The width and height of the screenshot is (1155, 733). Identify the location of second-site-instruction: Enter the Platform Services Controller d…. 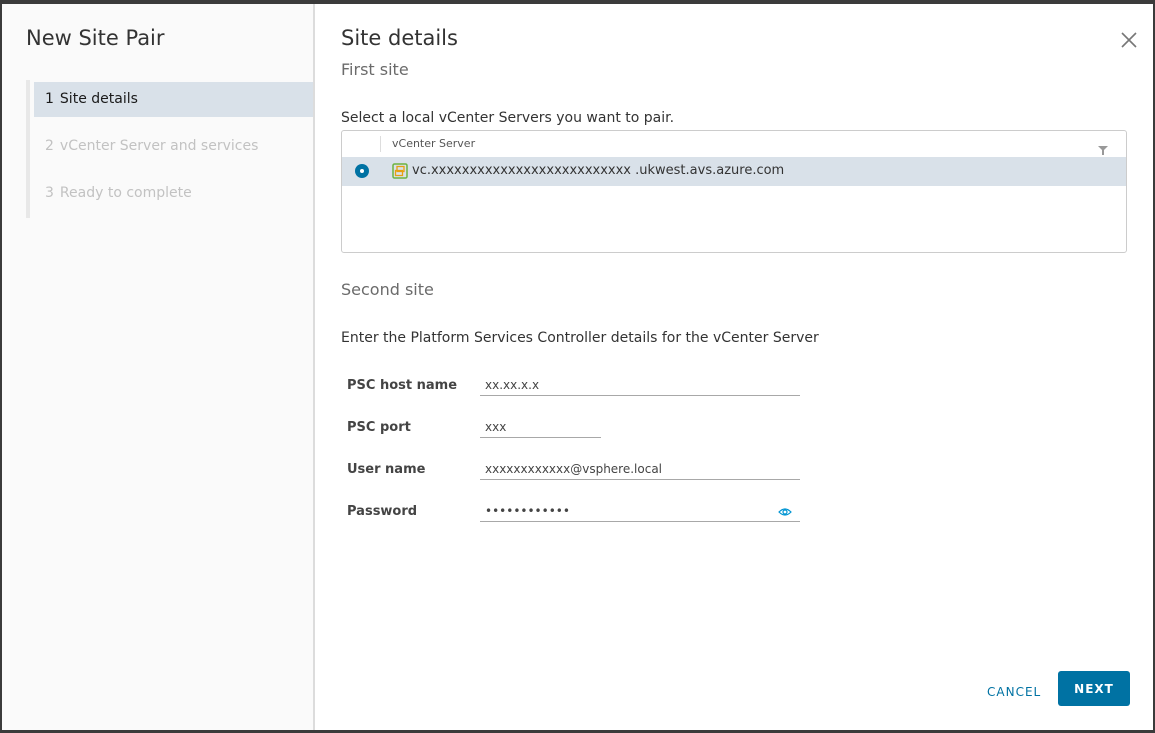
(580, 338).